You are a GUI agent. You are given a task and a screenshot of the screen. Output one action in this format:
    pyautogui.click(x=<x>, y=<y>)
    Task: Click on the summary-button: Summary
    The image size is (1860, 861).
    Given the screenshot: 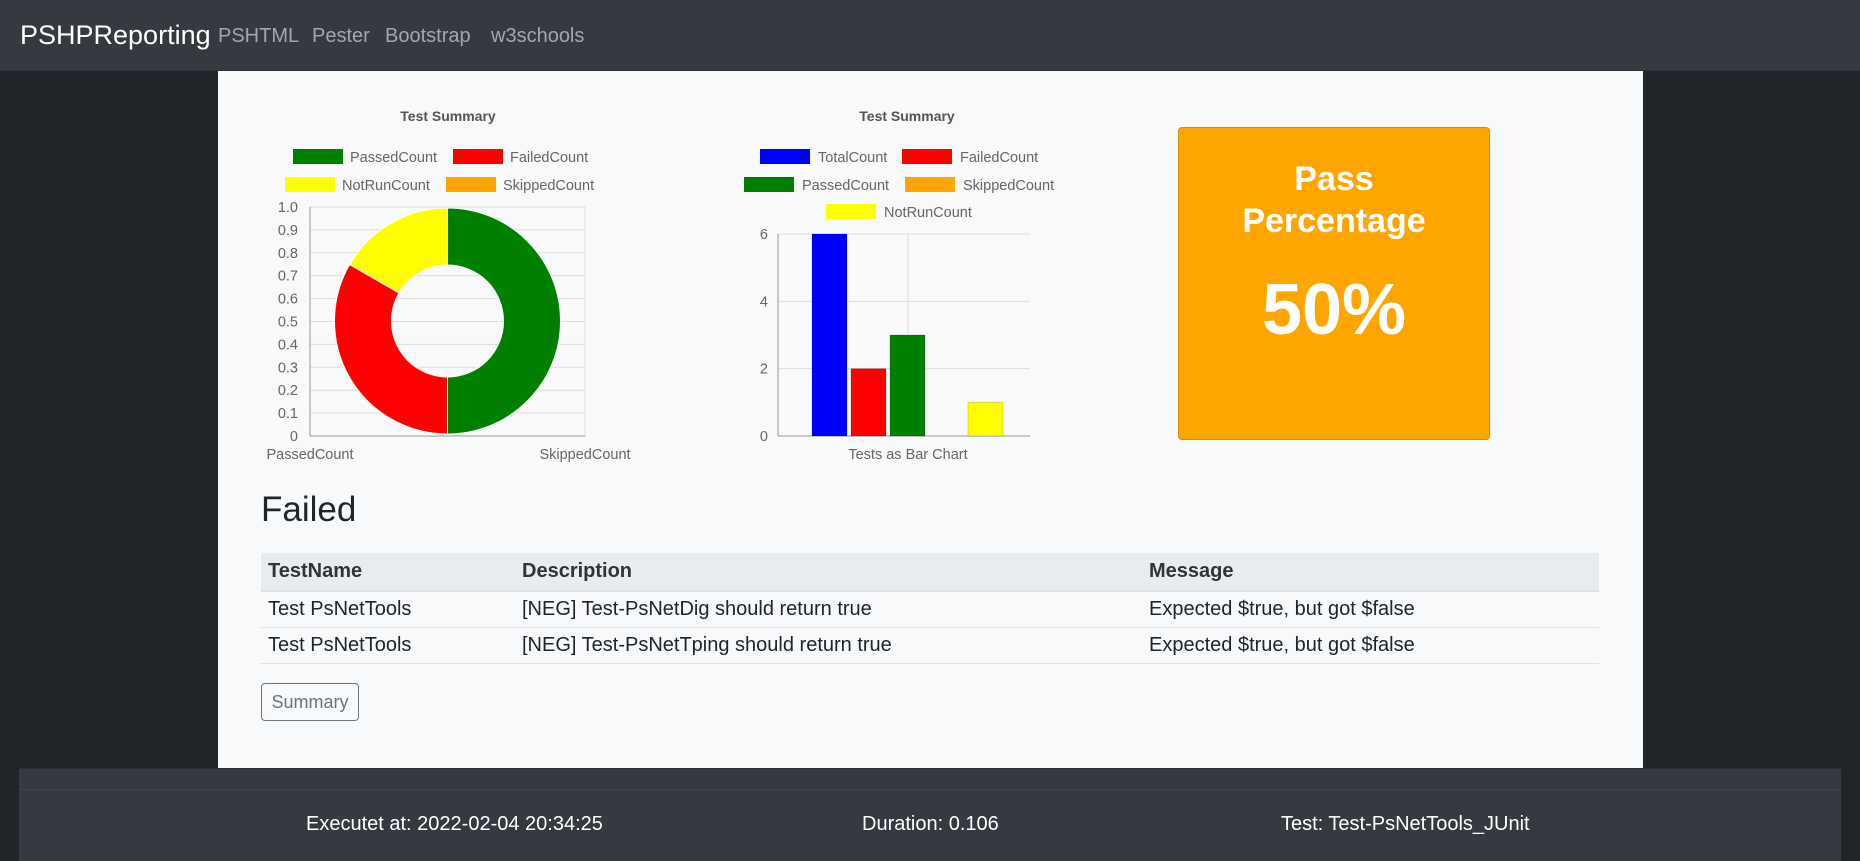 What is the action you would take?
    pyautogui.click(x=310, y=702)
    